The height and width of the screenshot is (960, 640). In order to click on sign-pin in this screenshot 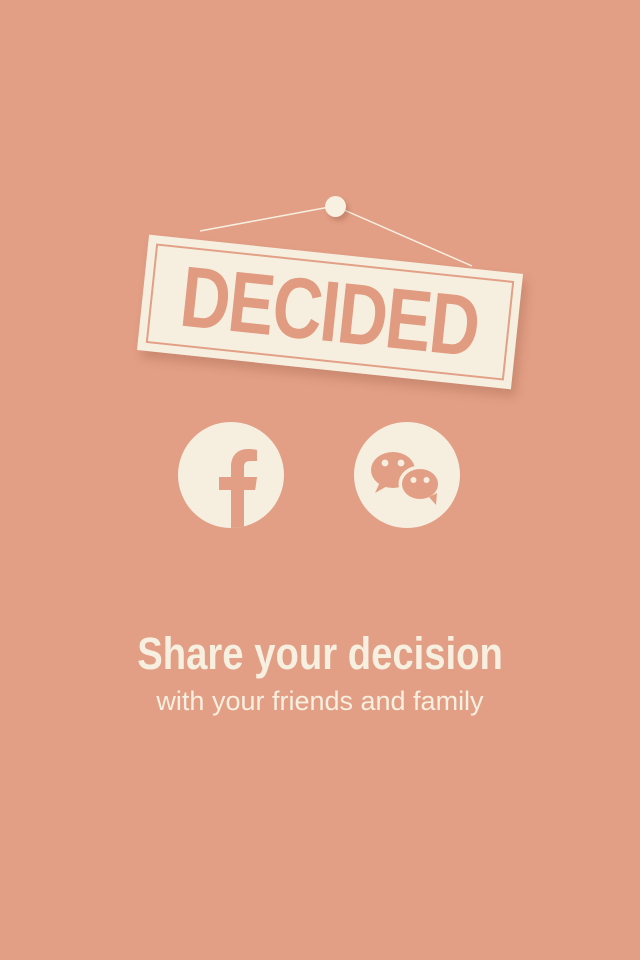, I will do `click(335, 206)`.